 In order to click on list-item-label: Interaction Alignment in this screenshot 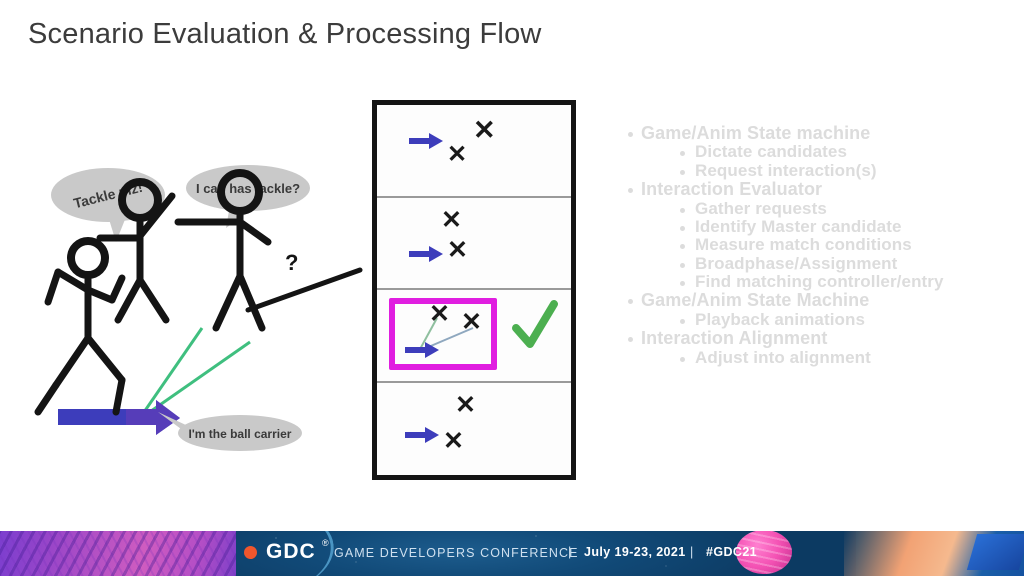, I will do `click(734, 338)`.